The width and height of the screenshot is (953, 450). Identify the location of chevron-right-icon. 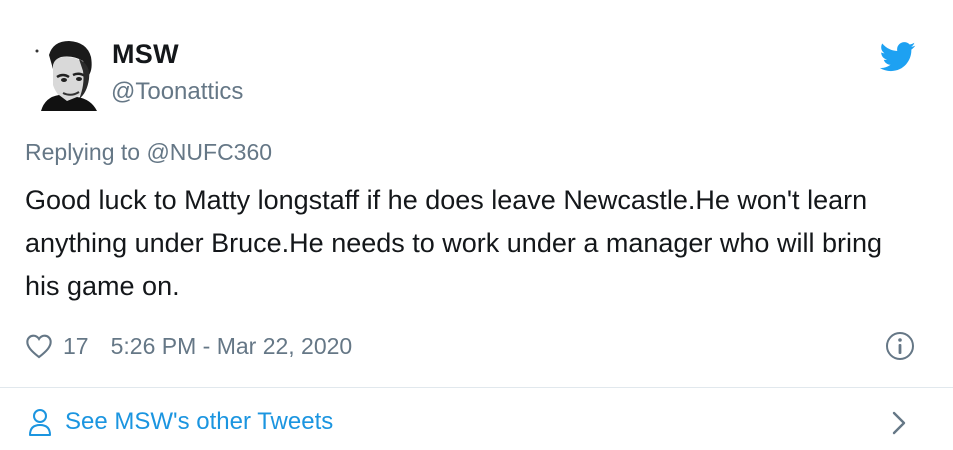
(899, 423).